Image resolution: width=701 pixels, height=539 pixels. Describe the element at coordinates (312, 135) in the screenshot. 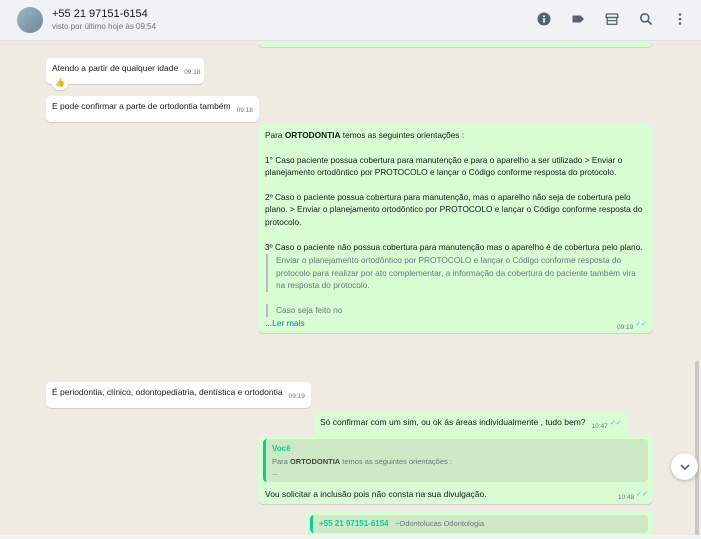

I see `intro-bold: ORTODONTIA` at that location.